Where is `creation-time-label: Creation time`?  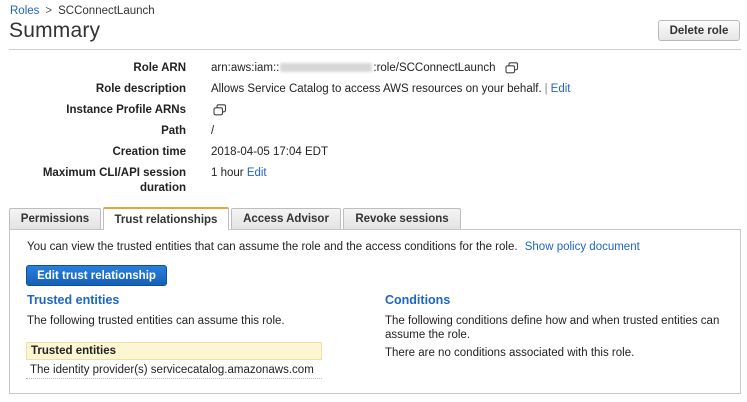 creation-time-label: Creation time is located at coordinates (149, 152).